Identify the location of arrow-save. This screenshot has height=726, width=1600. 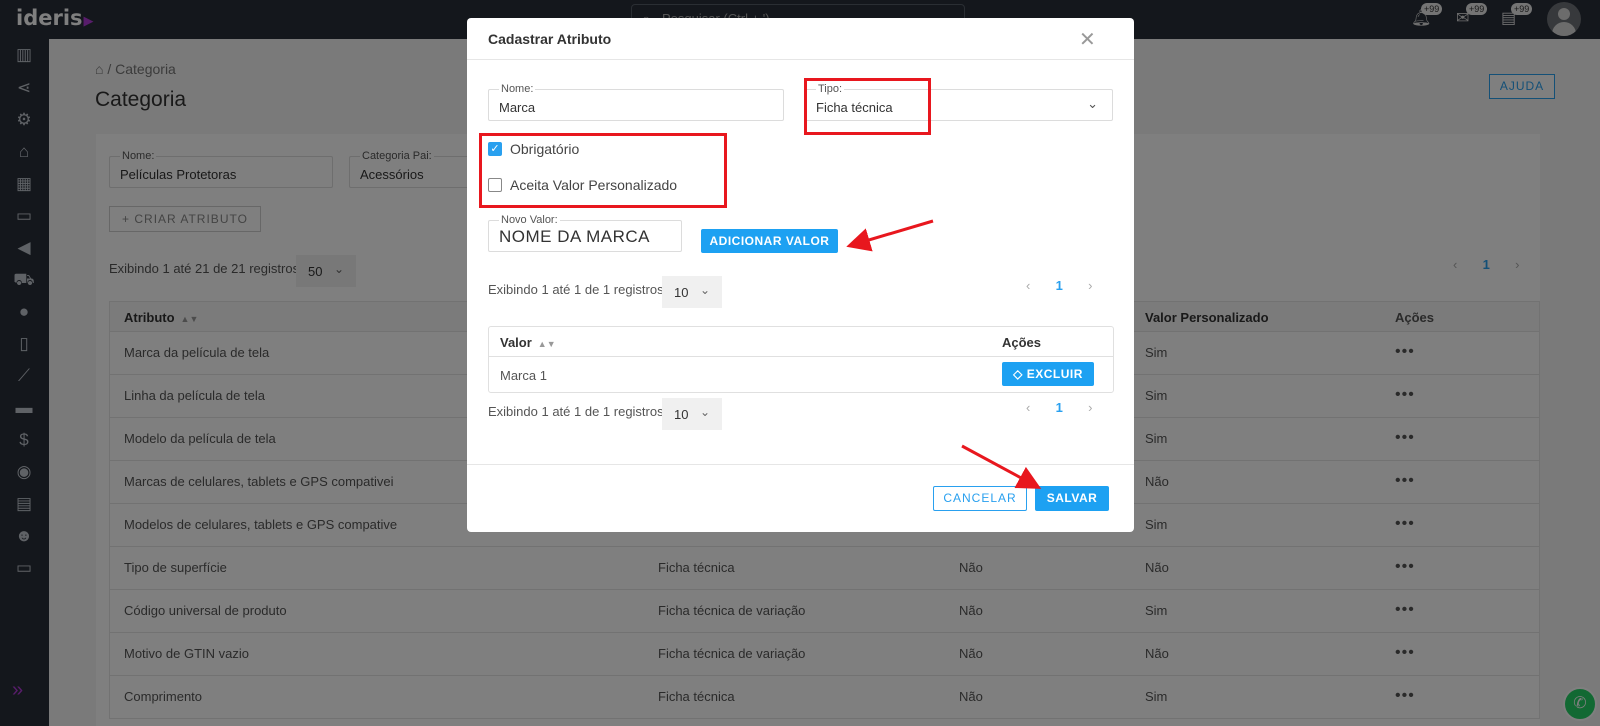
(1001, 466).